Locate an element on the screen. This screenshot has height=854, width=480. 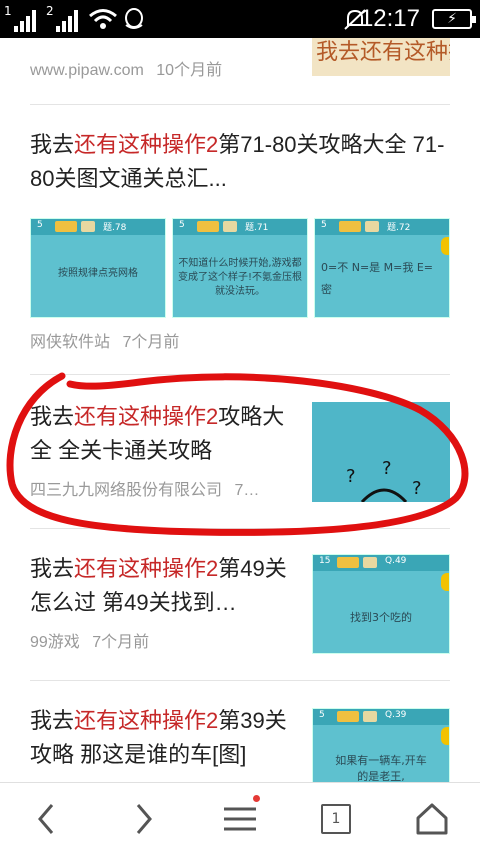
result-item: 我去还有这种操作2第49关怎么过 第49关找到… 99游戏 7个月前 is located at coordinates (165, 602).